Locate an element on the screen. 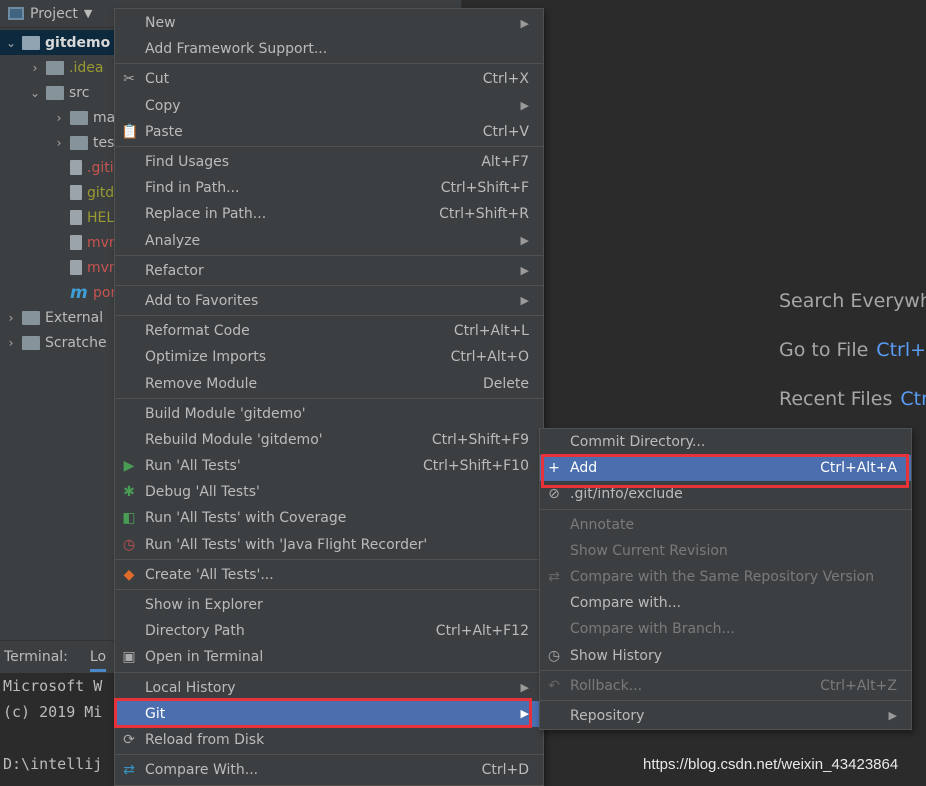  shortcut-label: Ctrl+X is located at coordinates (505, 79).